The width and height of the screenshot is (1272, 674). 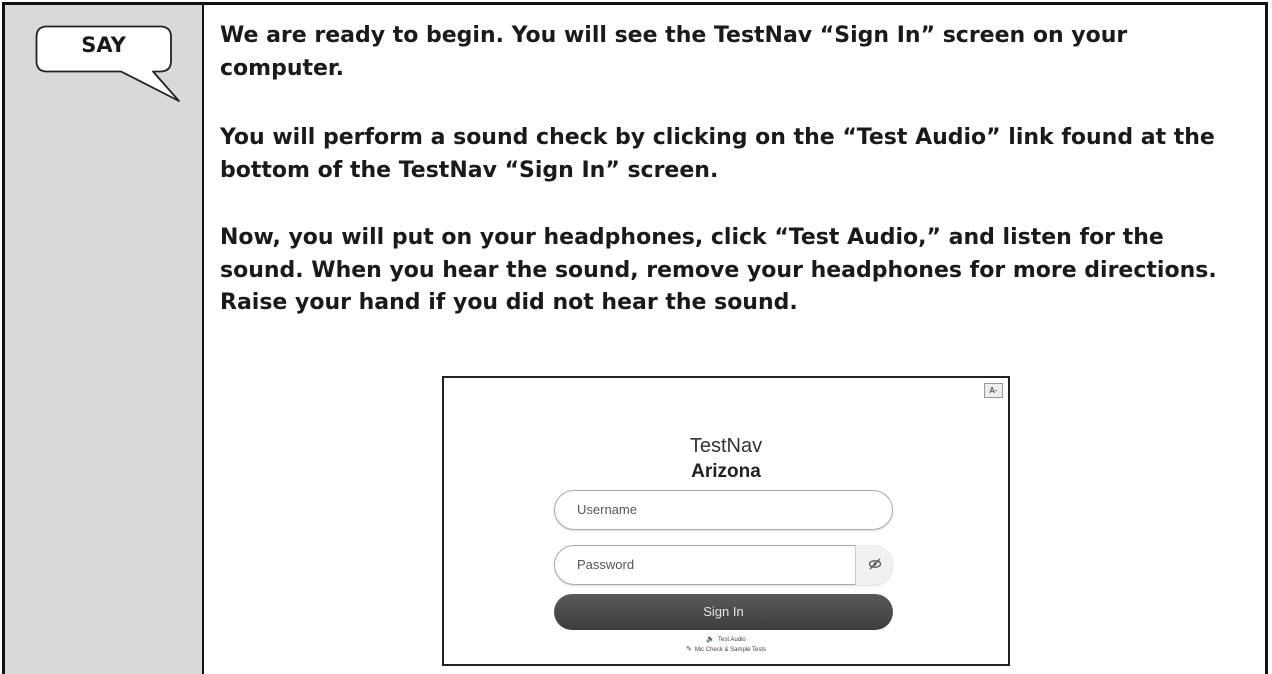 I want to click on eye-slash-icon, so click(x=875, y=564).